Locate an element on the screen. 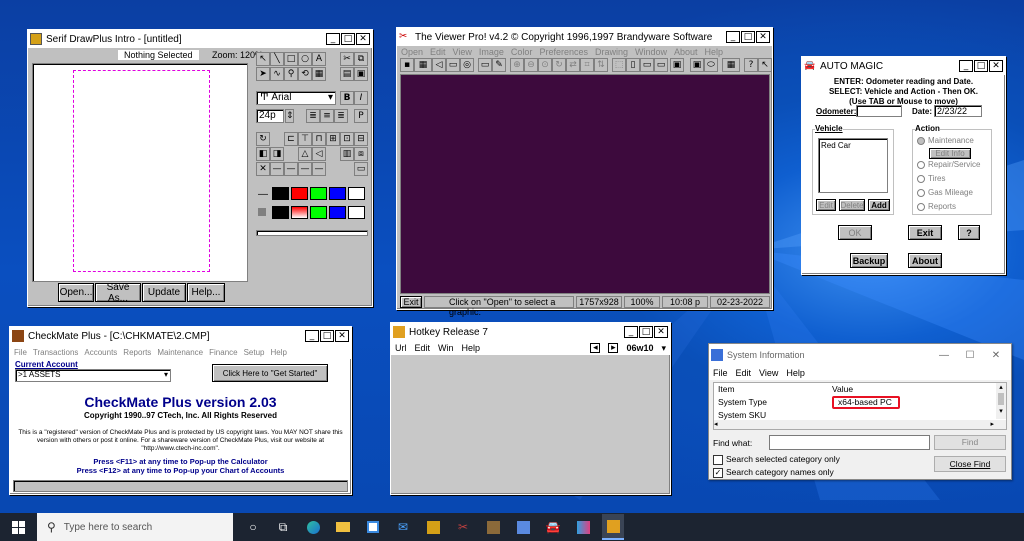 This screenshot has width=1024, height=541. swatch-black is located at coordinates (280, 193).